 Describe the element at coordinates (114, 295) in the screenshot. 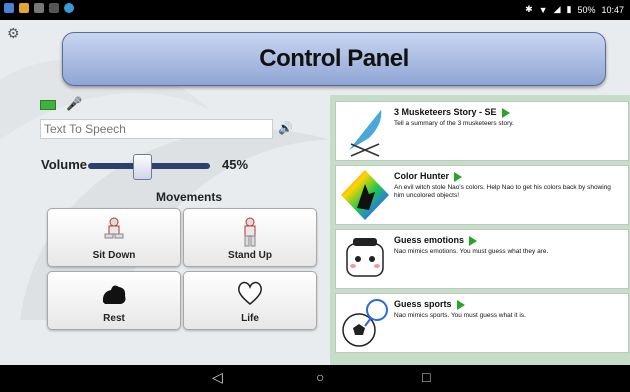

I see `moon-rest-icon` at that location.